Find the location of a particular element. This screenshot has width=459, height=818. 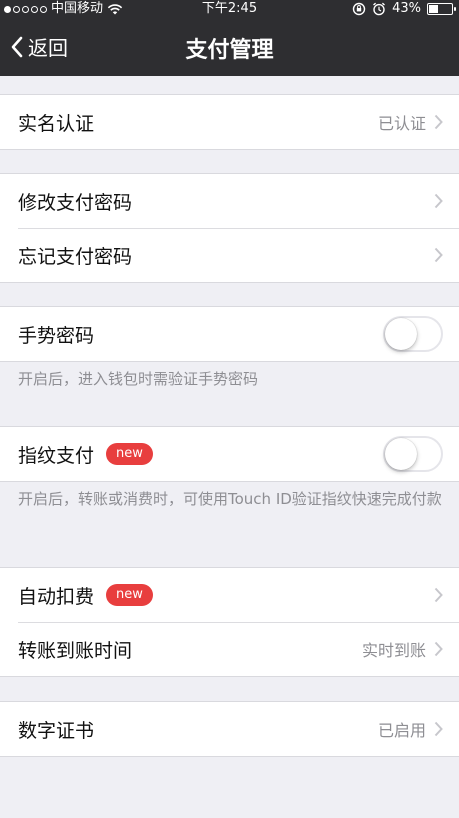

group-real-name: 实名认证 已认证 is located at coordinates (229, 122).